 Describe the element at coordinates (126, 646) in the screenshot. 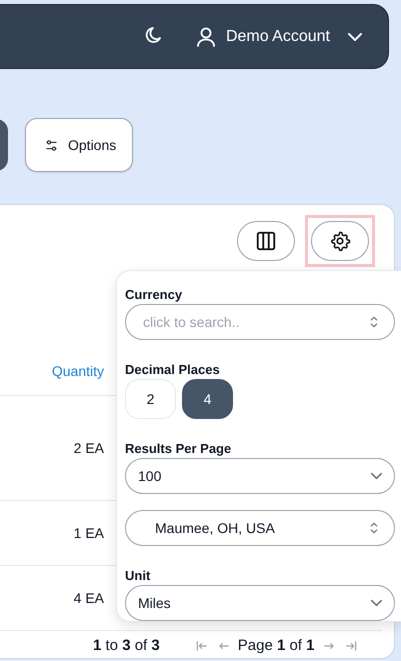

I see `pagination-range: 1 to 3 of 3` at that location.